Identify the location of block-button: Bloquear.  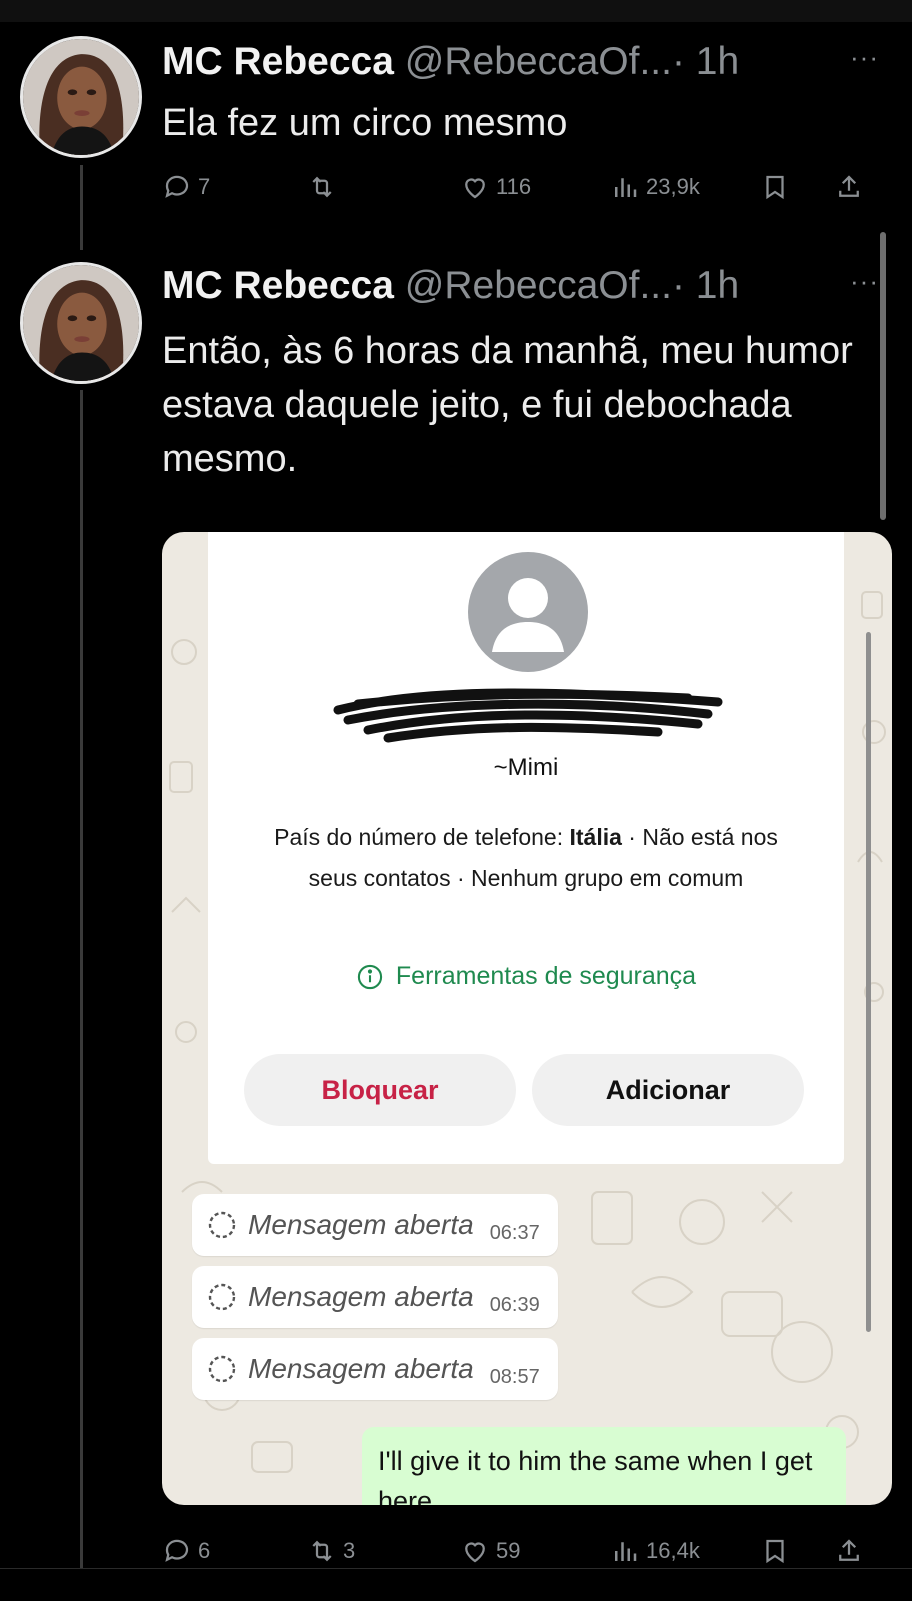
(380, 1090).